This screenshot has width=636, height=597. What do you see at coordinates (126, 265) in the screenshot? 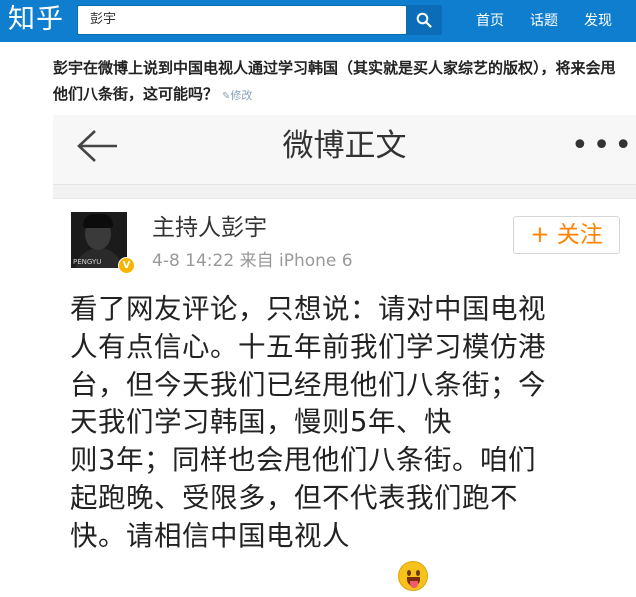
I see `verified-badge-icon: V` at bounding box center [126, 265].